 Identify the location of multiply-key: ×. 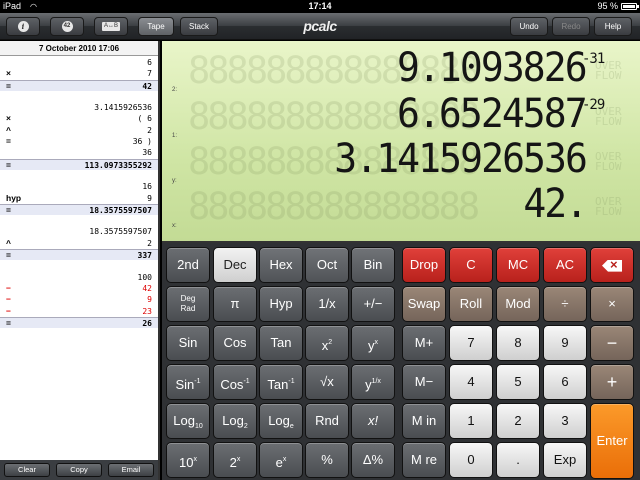
(612, 304).